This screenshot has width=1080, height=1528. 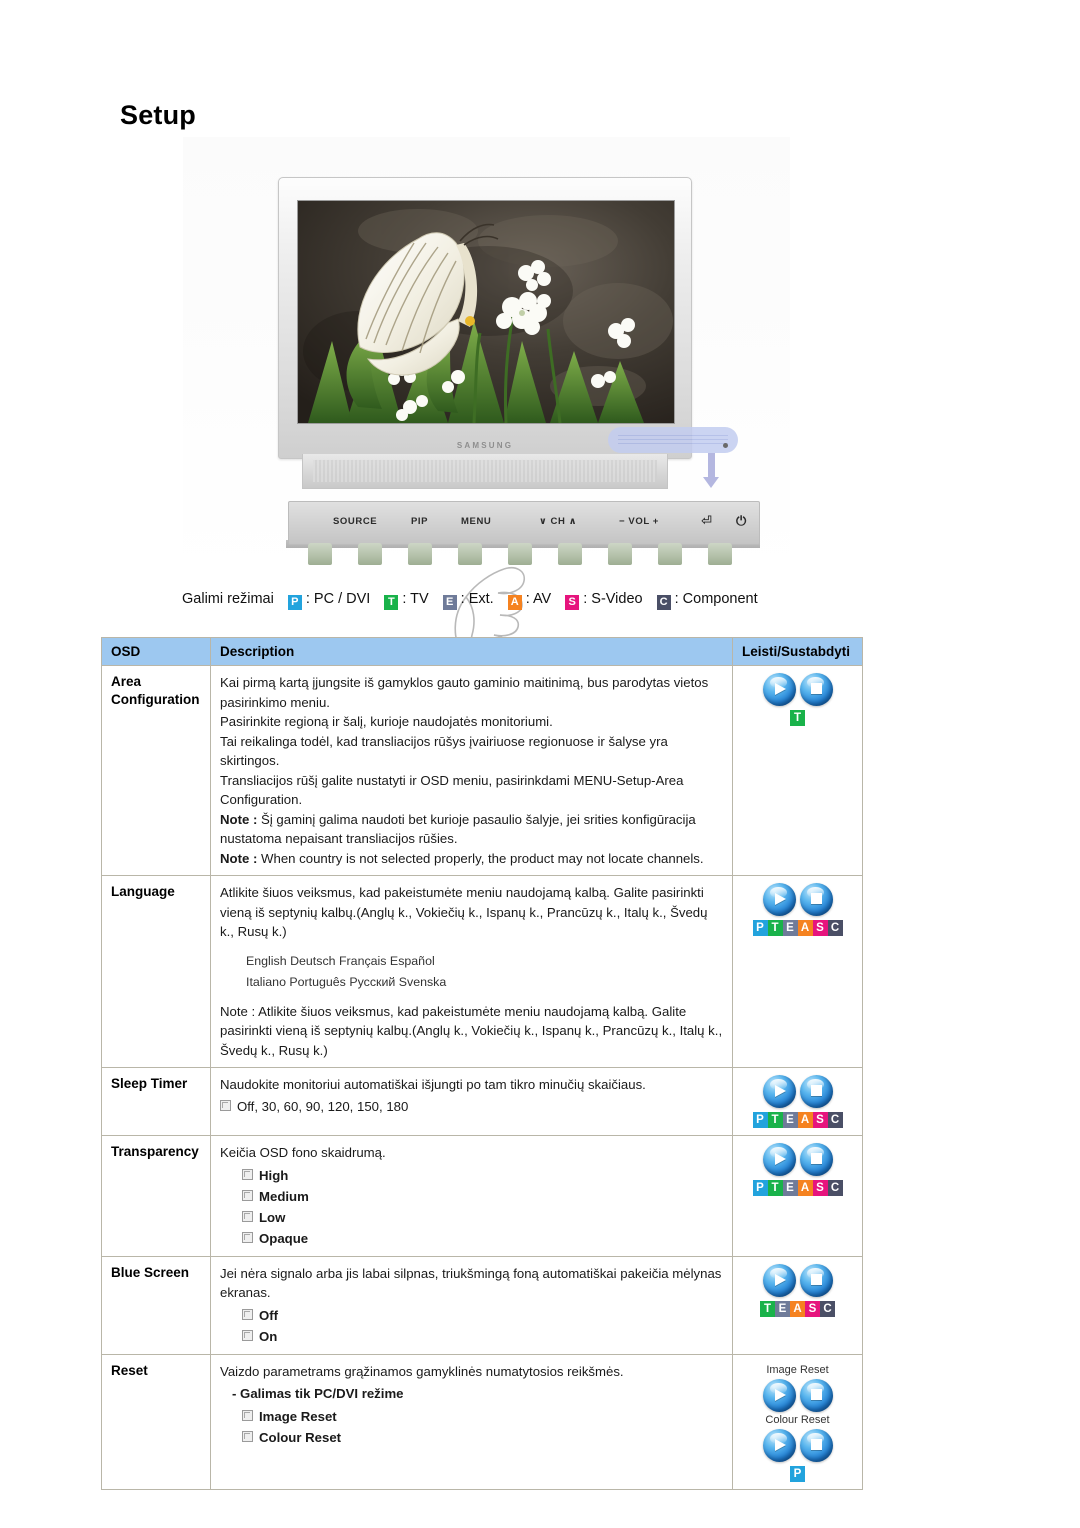 I want to click on option-list: Off On, so click(x=471, y=1326).